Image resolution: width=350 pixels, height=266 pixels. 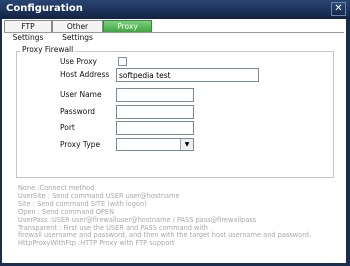 What do you see at coordinates (155, 128) in the screenshot?
I see `port-input` at bounding box center [155, 128].